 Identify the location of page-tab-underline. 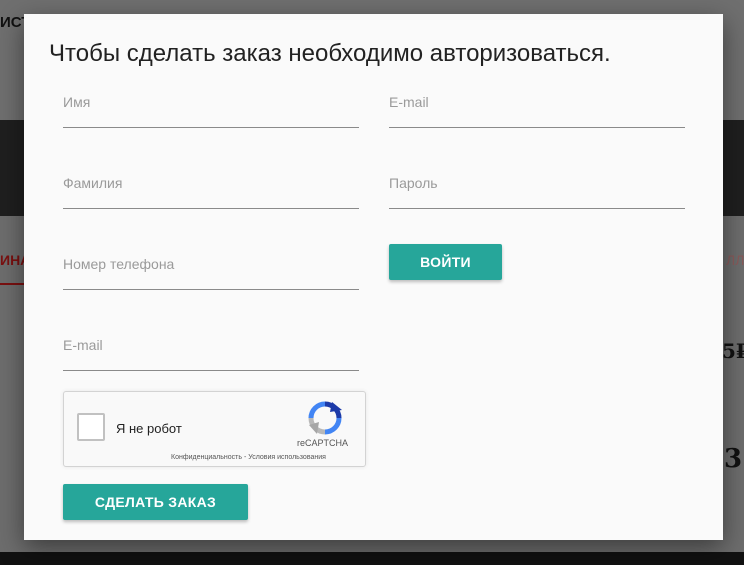
(12, 284).